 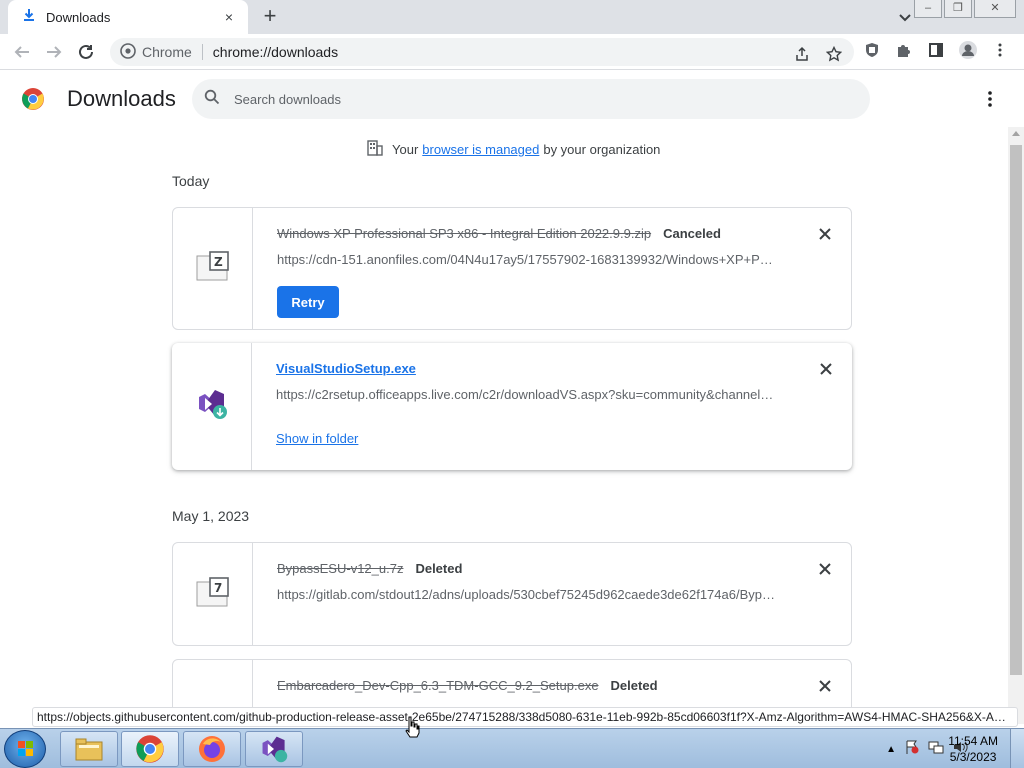 What do you see at coordinates (1000, 50) in the screenshot?
I see `browser-menu-icon` at bounding box center [1000, 50].